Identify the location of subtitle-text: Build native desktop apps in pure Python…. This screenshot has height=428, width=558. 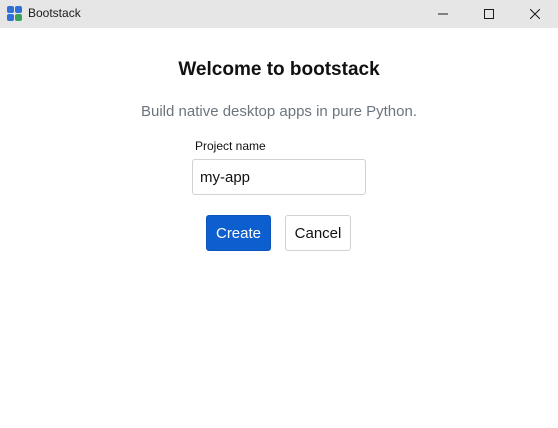
(278, 111).